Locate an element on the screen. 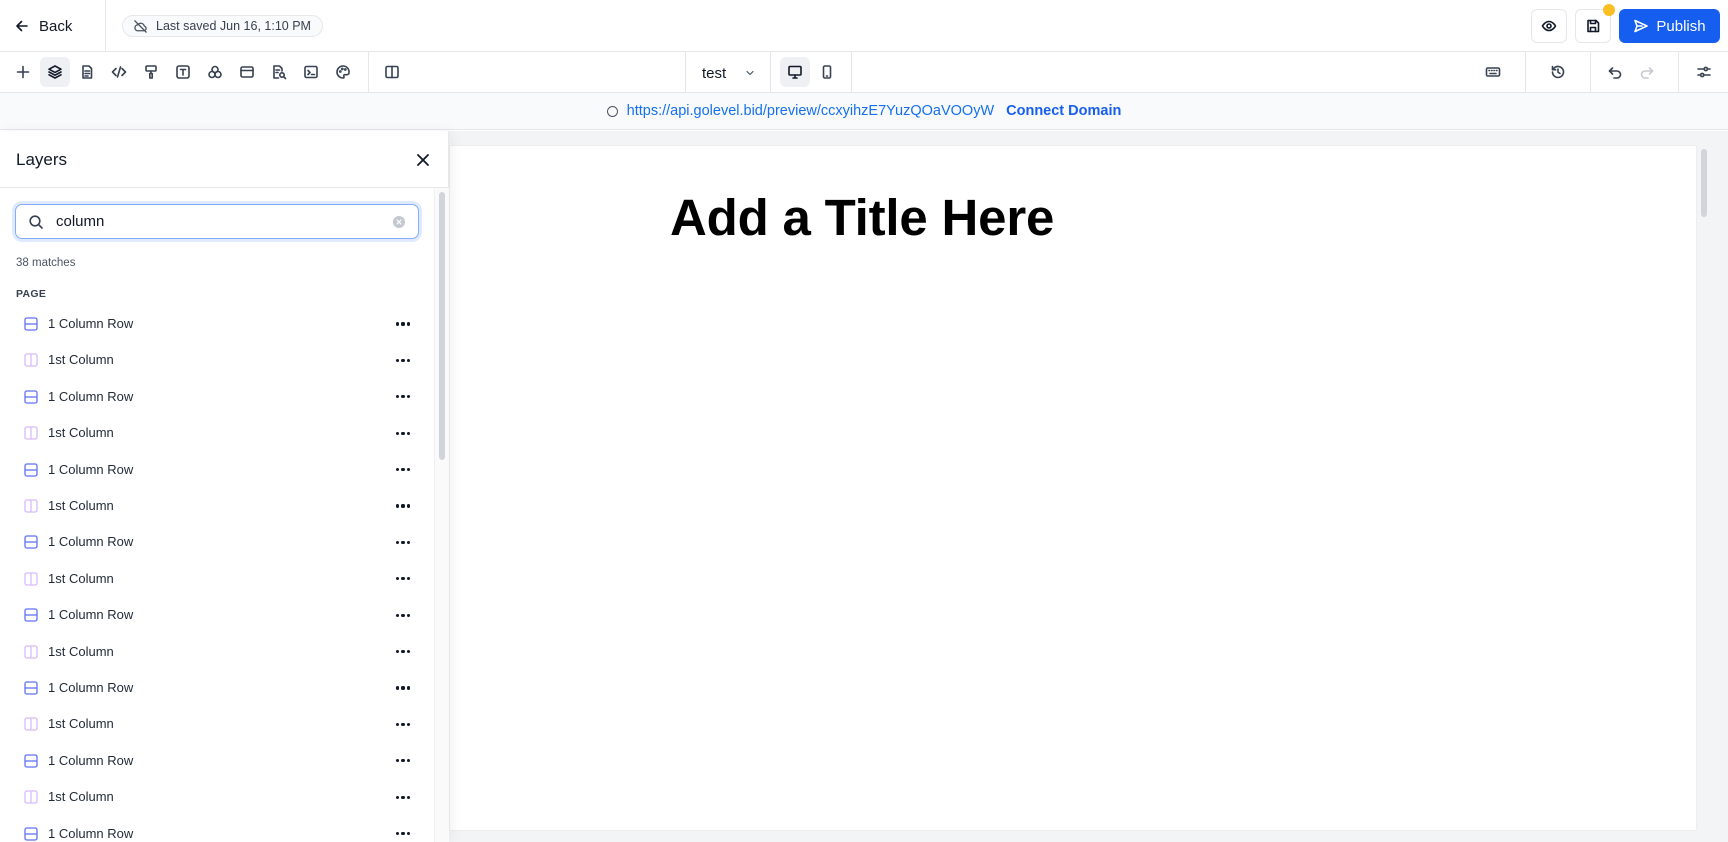 The height and width of the screenshot is (842, 1728). close-layers-button is located at coordinates (423, 160).